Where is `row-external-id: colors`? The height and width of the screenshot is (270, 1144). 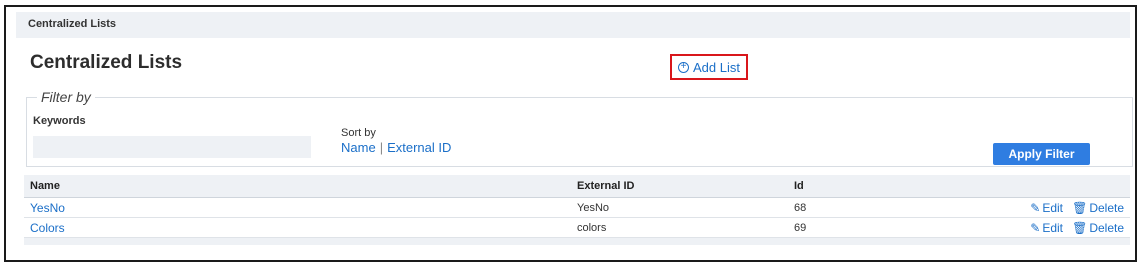
row-external-id: colors is located at coordinates (679, 227).